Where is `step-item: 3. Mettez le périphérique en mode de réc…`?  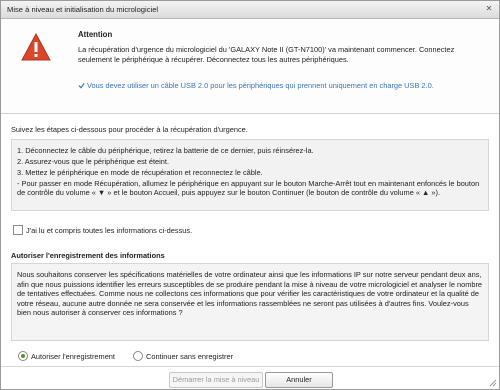 step-item: 3. Mettez le périphérique en mode de réc… is located at coordinates (140, 172).